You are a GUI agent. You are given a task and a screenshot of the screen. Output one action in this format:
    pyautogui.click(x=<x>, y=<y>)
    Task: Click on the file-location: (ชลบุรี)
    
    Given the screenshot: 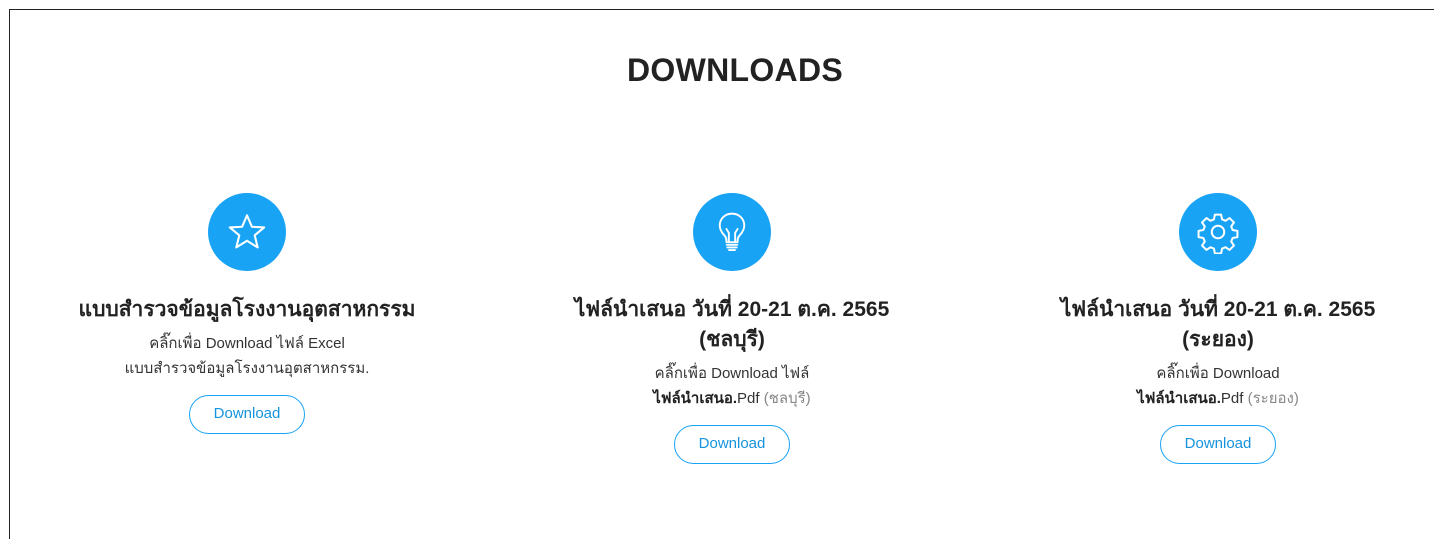 What is the action you would take?
    pyautogui.click(x=787, y=398)
    